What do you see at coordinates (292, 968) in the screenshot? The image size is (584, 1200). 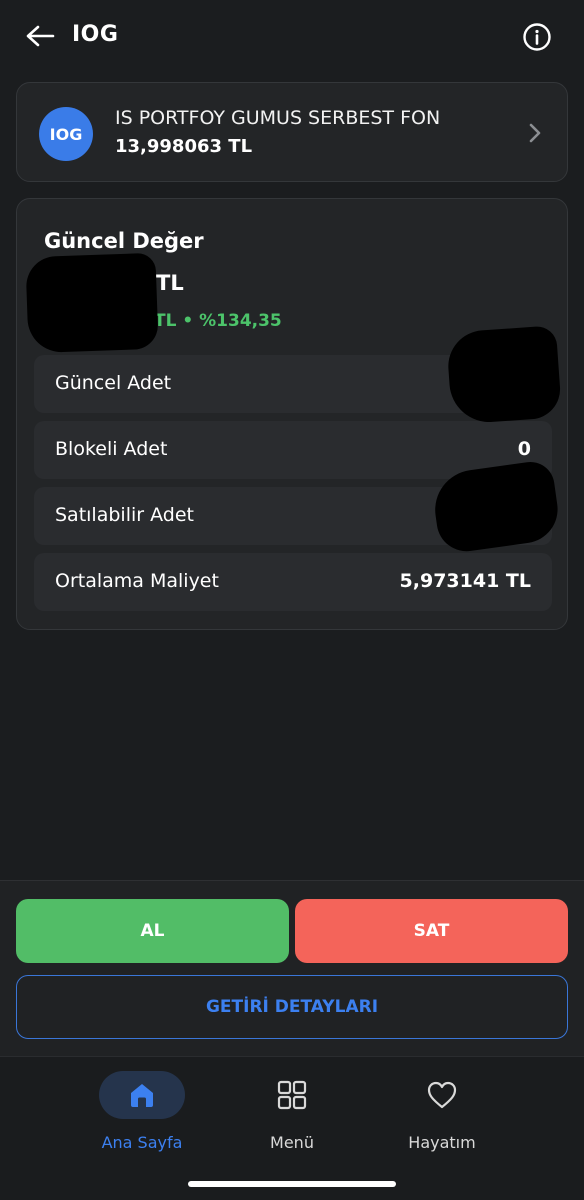 I see `action-area: AL SAT GETİRİ DETAYLARI` at bounding box center [292, 968].